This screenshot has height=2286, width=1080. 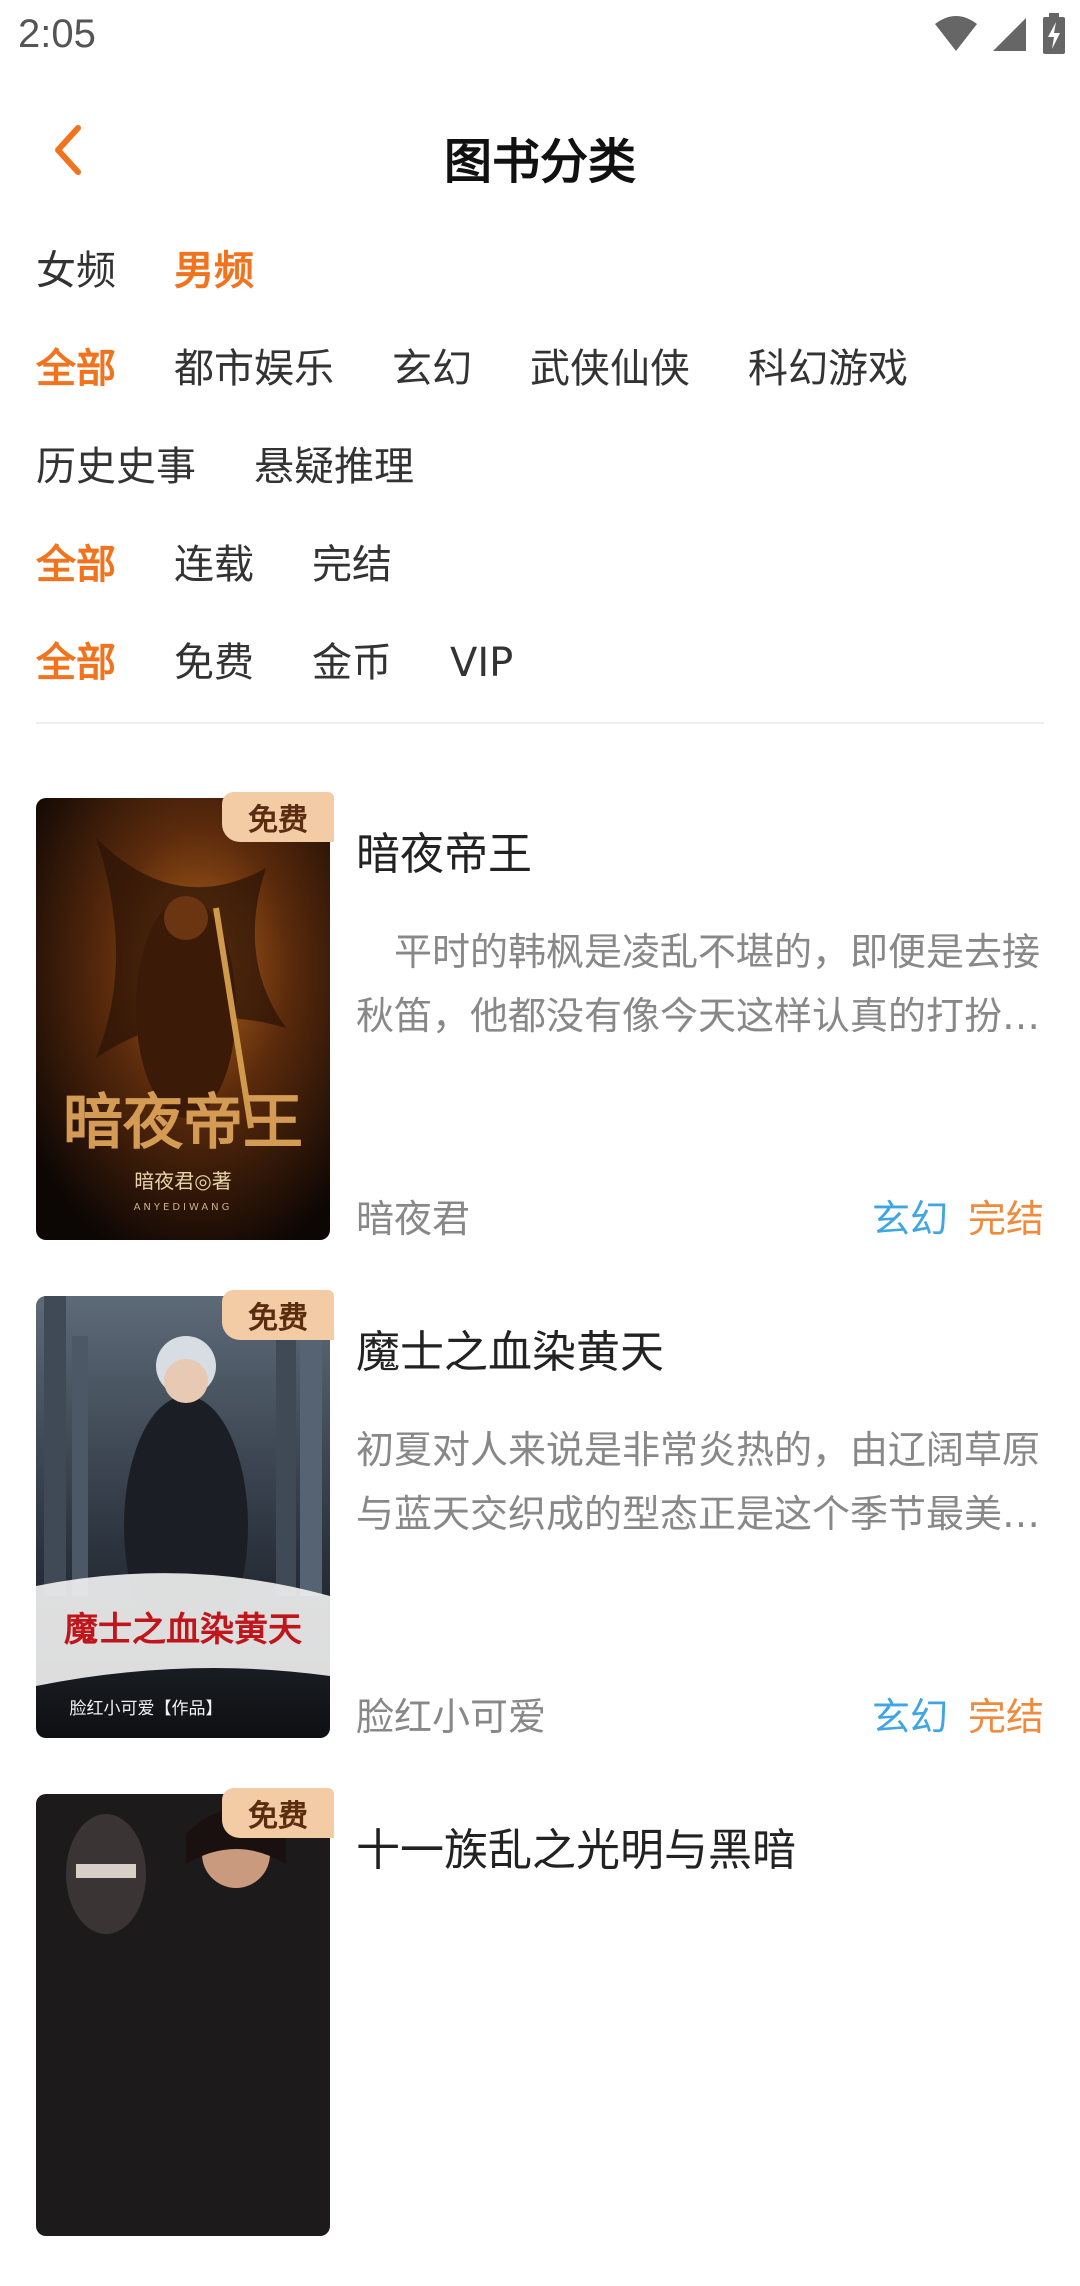 I want to click on status-bar: 2:05, so click(x=540, y=37).